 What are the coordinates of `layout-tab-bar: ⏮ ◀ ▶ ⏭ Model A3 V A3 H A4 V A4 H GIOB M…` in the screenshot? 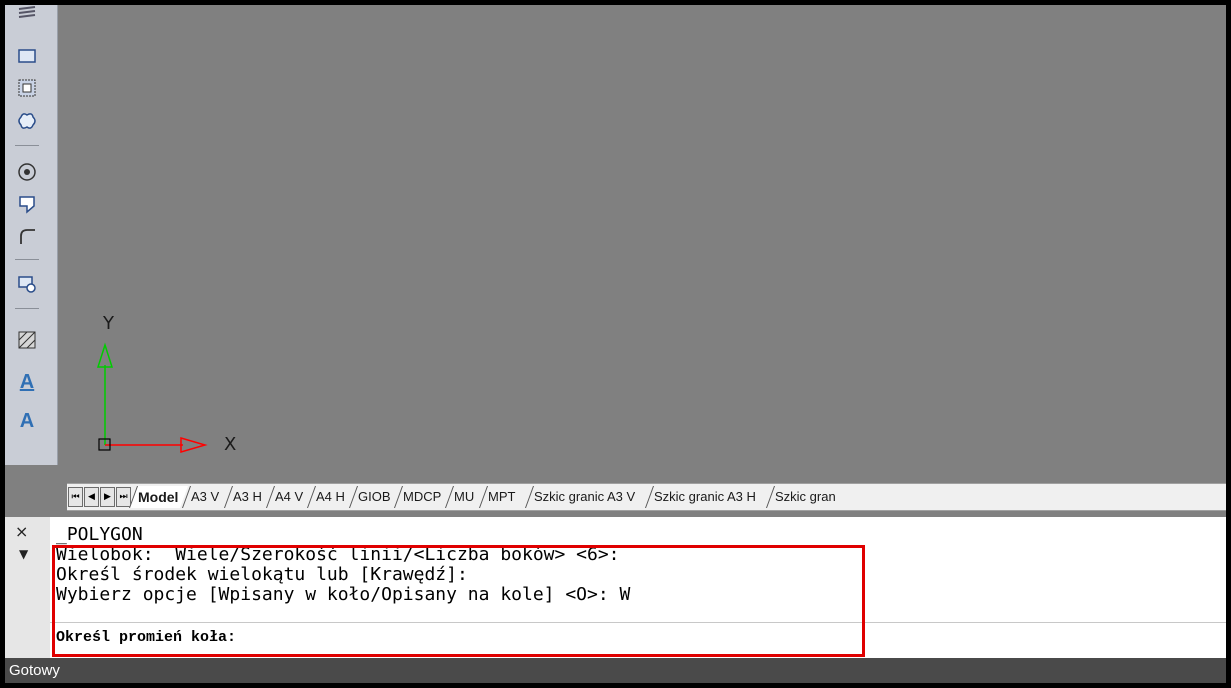 It's located at (646, 497).